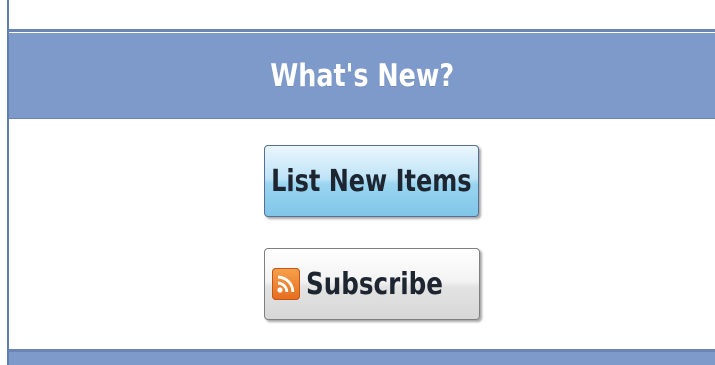  I want to click on list-new-items-label: List New Items, so click(371, 181).